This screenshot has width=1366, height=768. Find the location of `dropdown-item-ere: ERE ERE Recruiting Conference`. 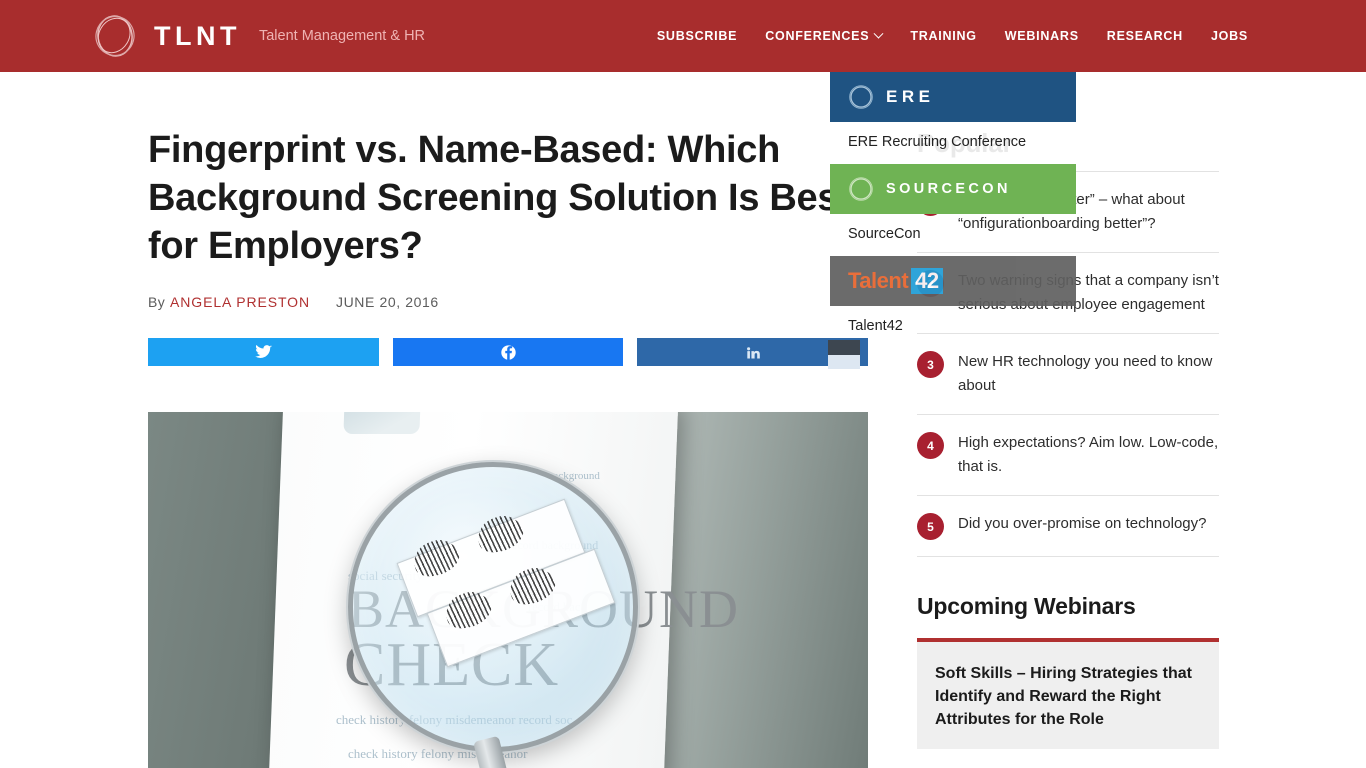

dropdown-item-ere: ERE ERE Recruiting Conference is located at coordinates (953, 118).